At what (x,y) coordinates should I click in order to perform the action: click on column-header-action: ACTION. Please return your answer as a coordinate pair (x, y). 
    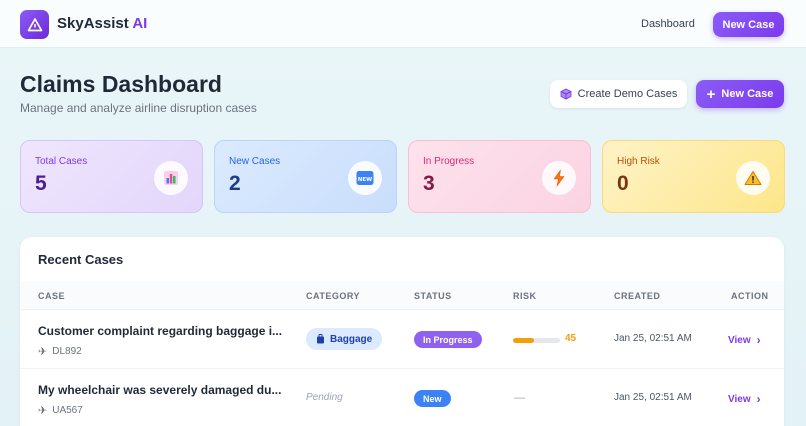
    Looking at the image, I should click on (750, 296).